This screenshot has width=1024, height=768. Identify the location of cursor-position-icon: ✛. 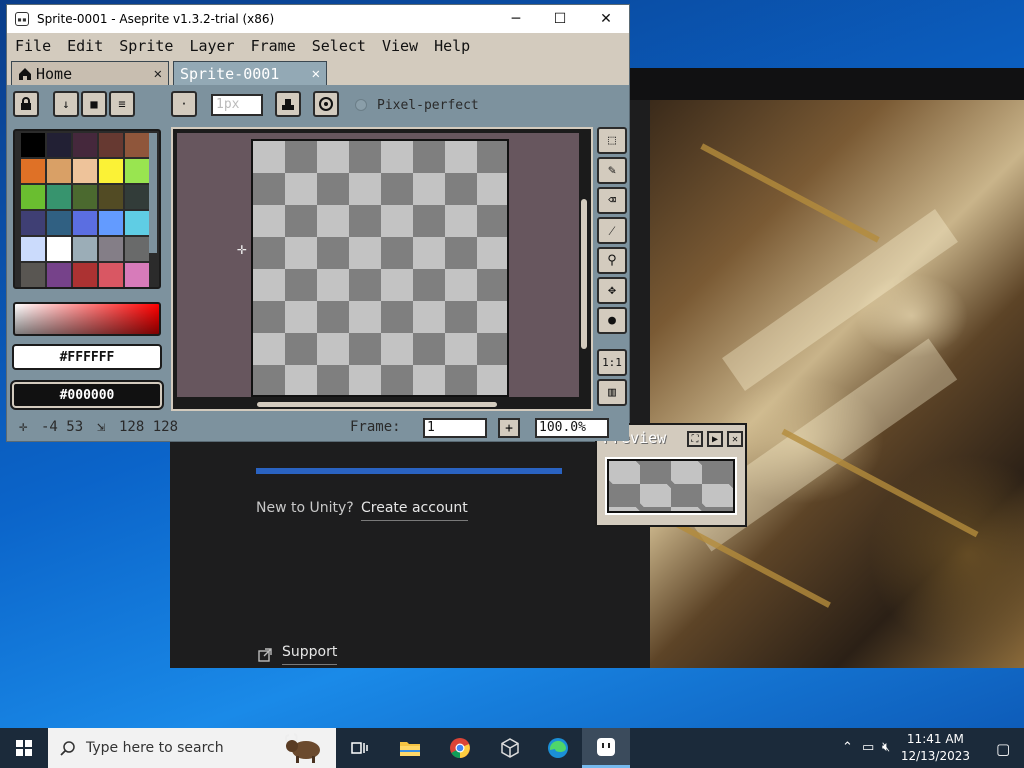
(23, 427).